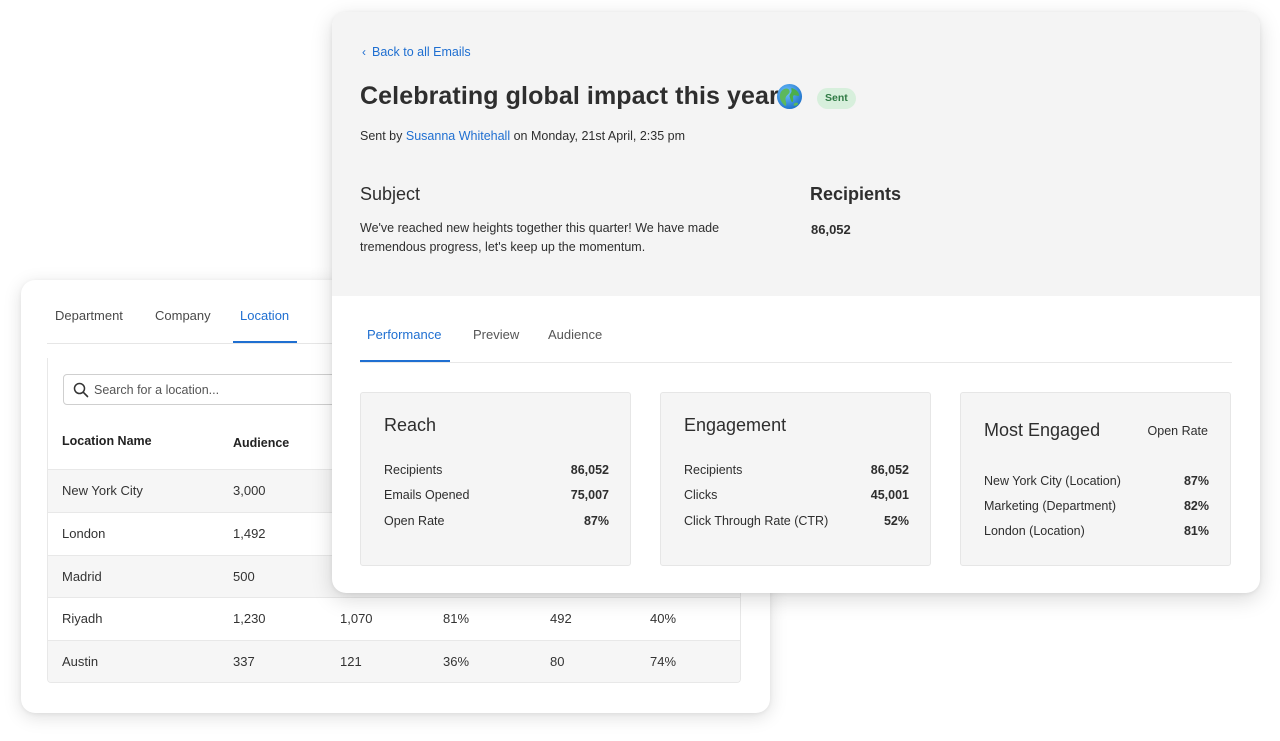  I want to click on metric-row: New York City (Location) 87%, so click(1096, 483).